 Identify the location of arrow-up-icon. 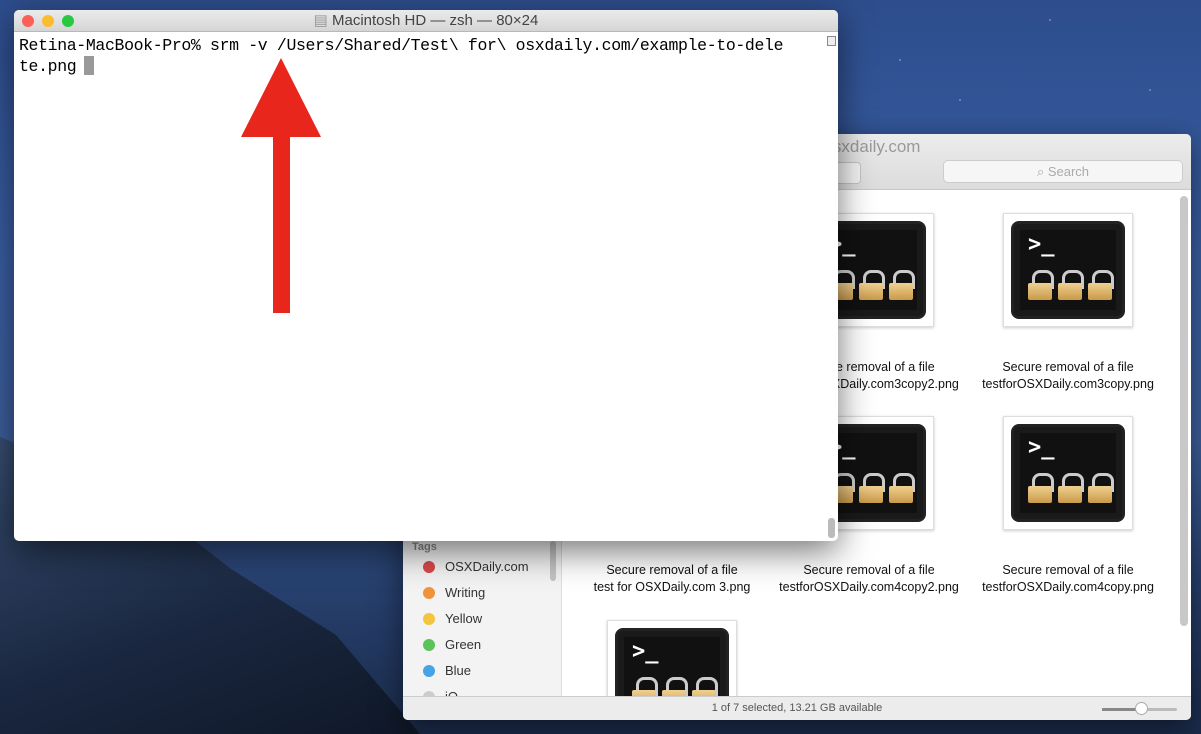
(281, 185).